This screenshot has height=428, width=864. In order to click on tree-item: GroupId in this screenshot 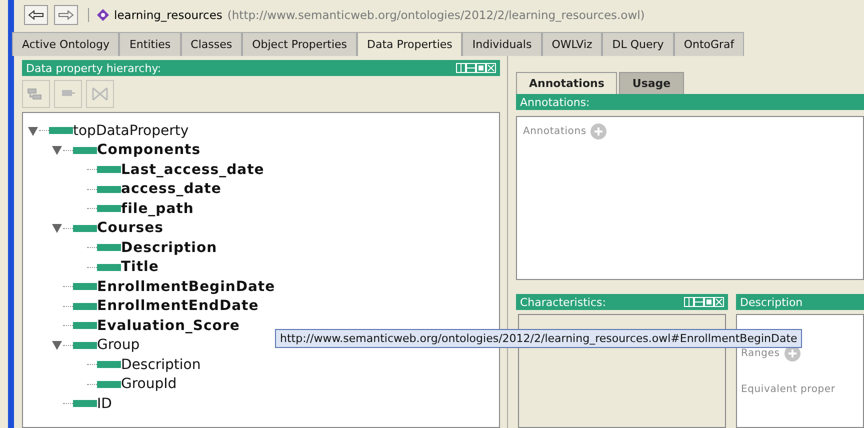, I will do `click(149, 384)`.